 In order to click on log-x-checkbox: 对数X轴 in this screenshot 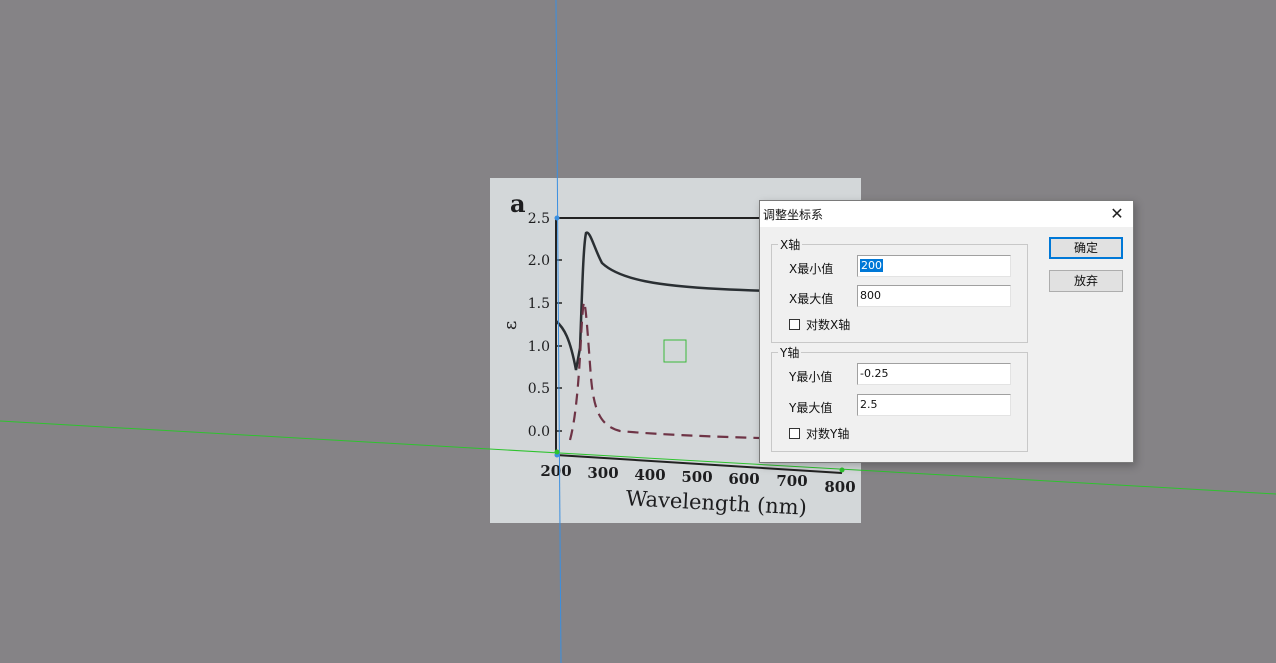, I will do `click(819, 324)`.